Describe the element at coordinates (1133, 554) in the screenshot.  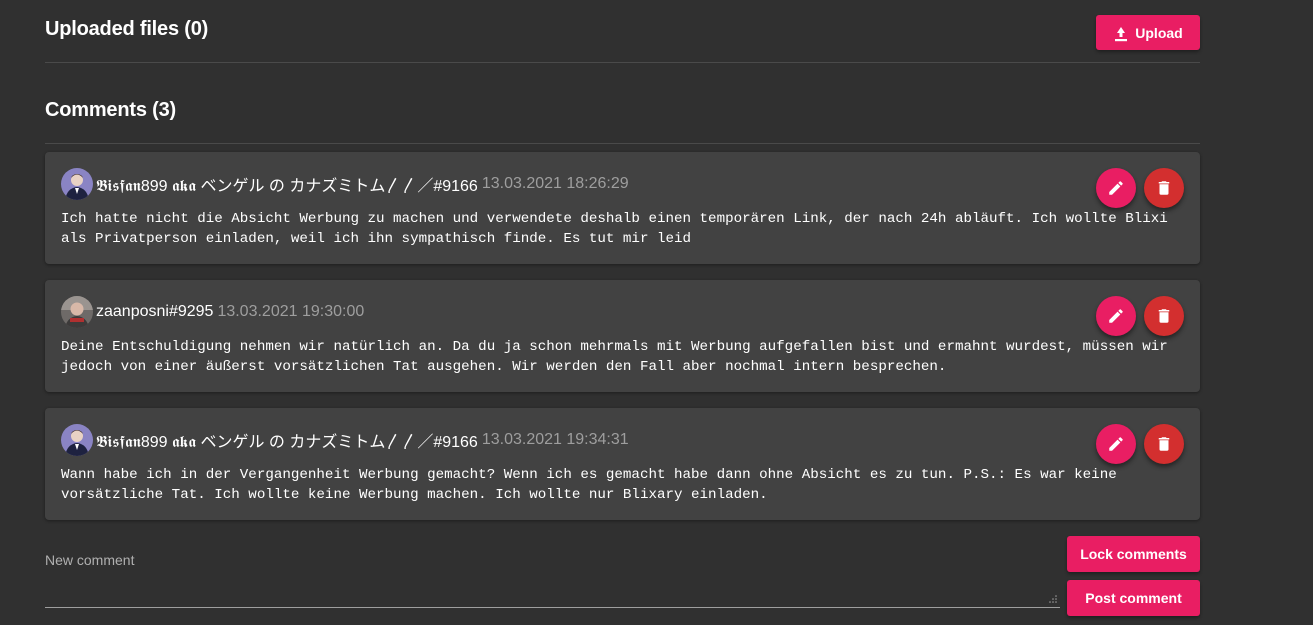
I see `lock-comments-button: Lock comments` at that location.